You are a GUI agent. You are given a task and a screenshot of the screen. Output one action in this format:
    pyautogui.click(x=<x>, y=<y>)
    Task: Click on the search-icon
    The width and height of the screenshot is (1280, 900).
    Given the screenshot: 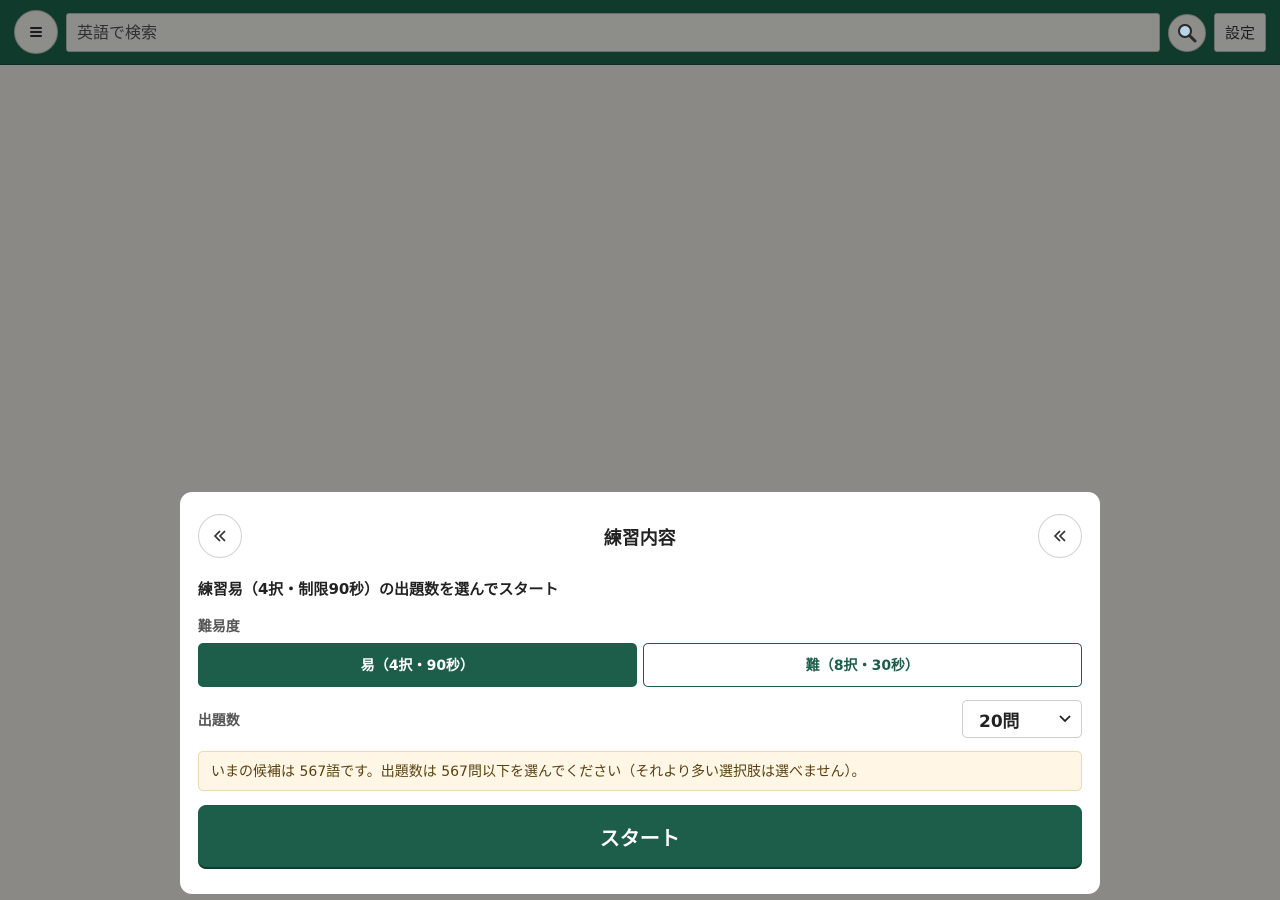 What is the action you would take?
    pyautogui.click(x=1187, y=33)
    